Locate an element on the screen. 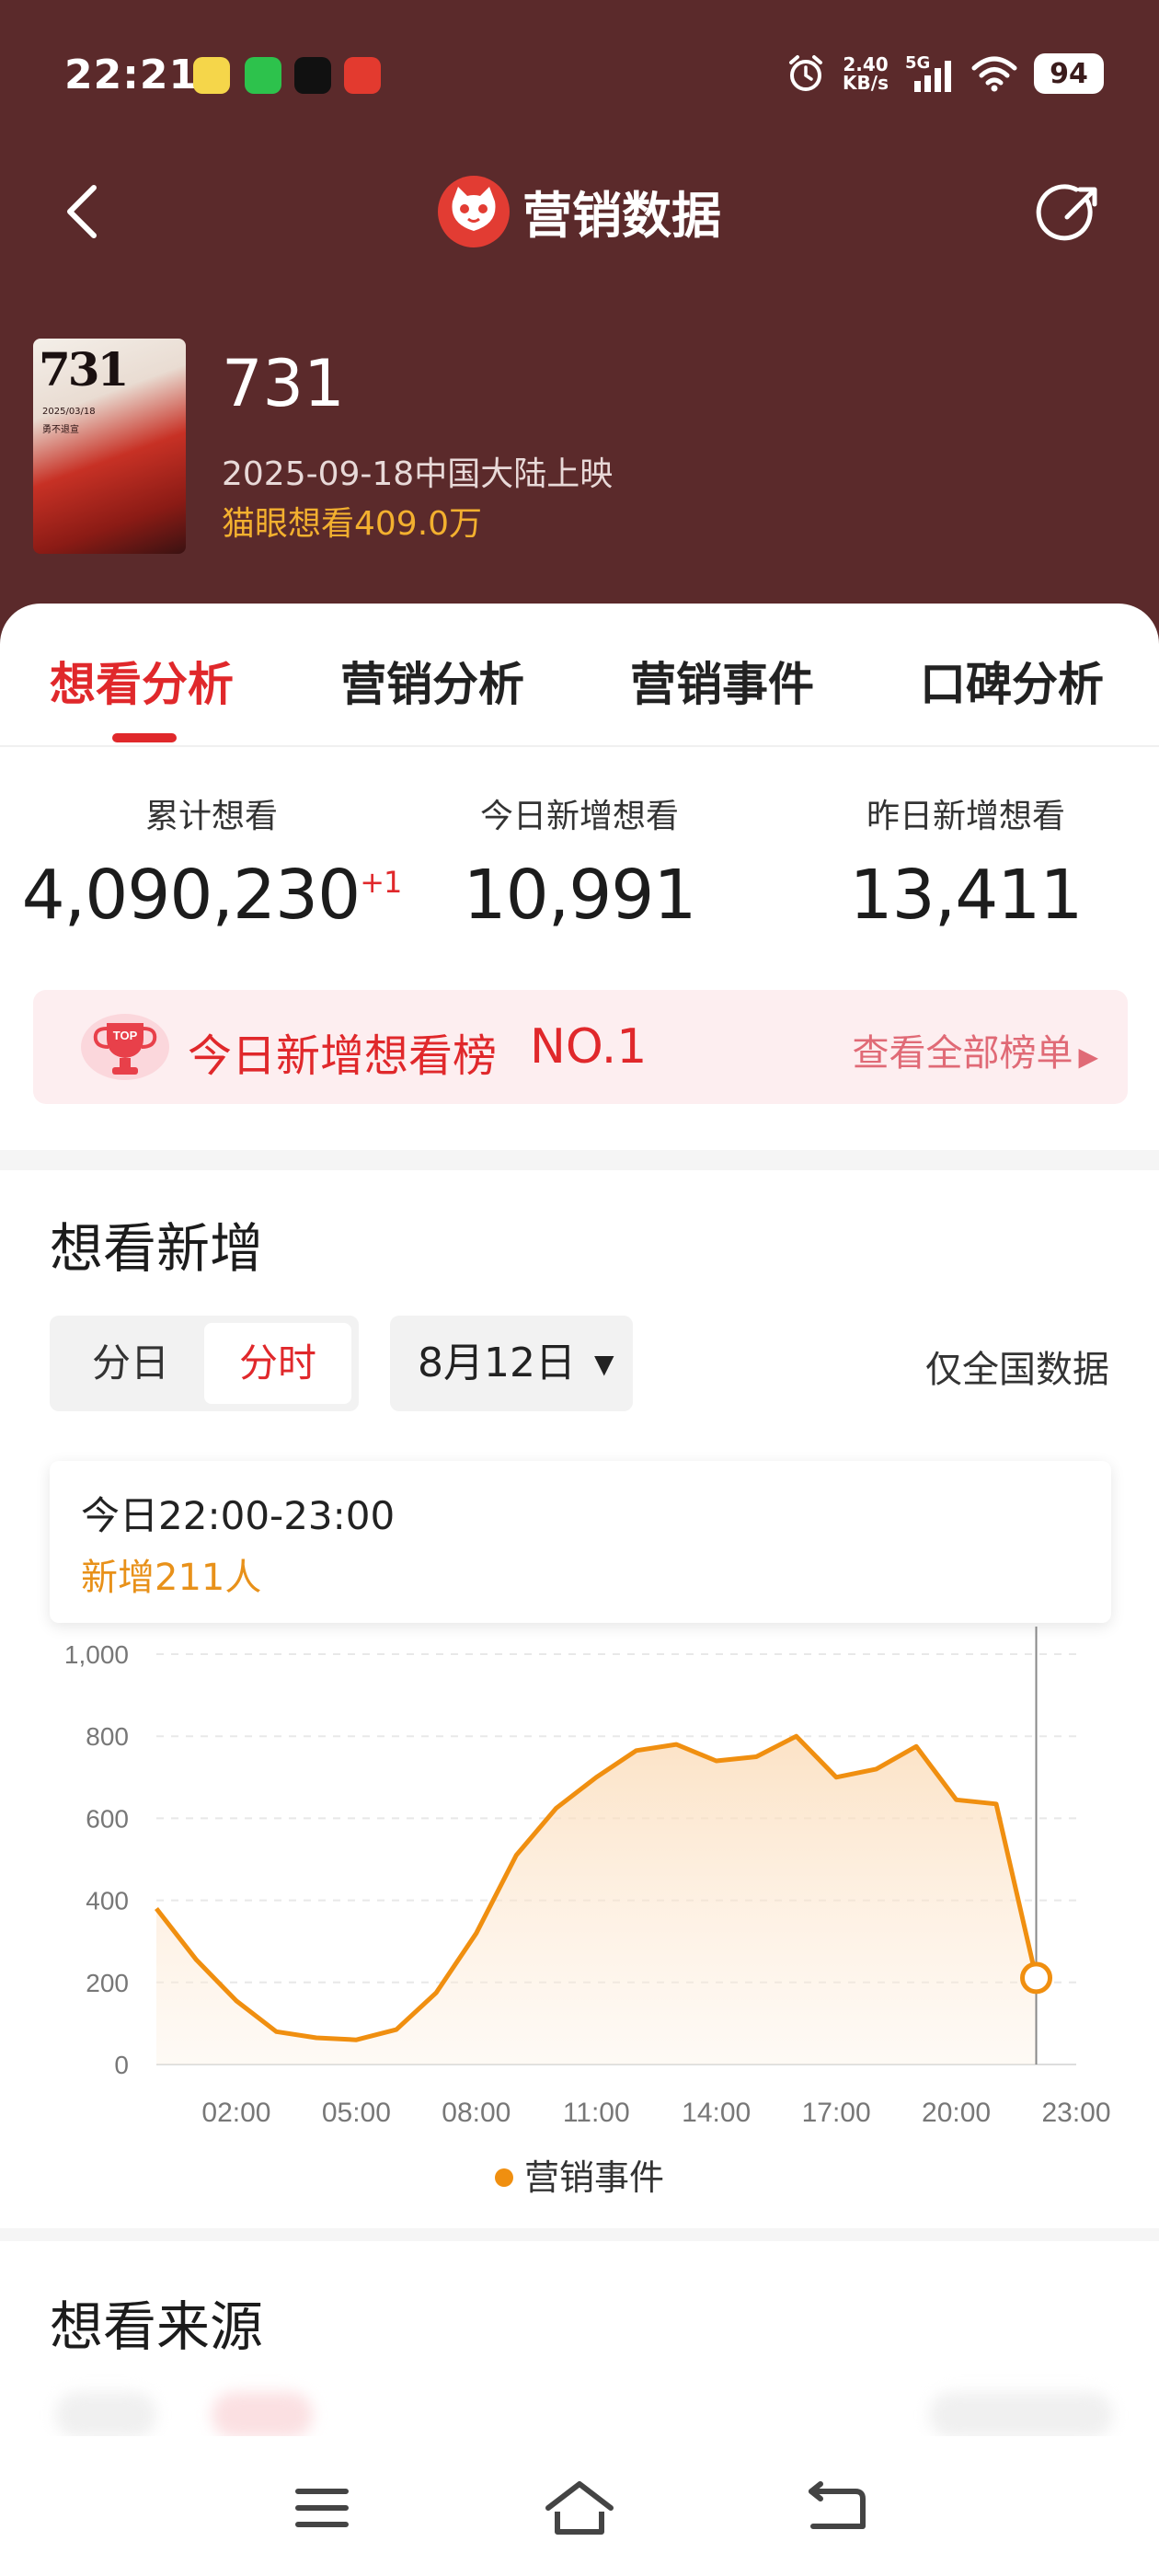  status-time: 22:21 is located at coordinates (131, 75).